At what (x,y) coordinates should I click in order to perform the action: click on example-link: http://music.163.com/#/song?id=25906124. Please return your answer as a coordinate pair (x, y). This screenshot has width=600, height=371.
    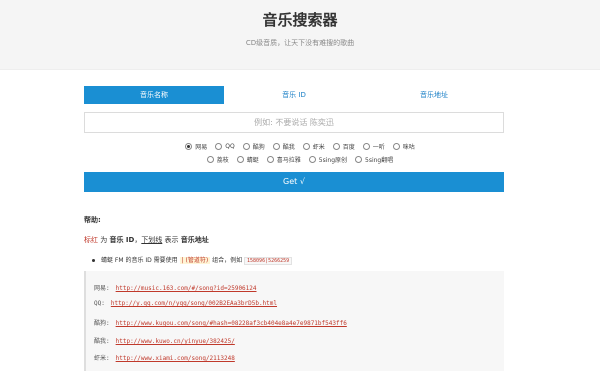
    Looking at the image, I should click on (186, 288).